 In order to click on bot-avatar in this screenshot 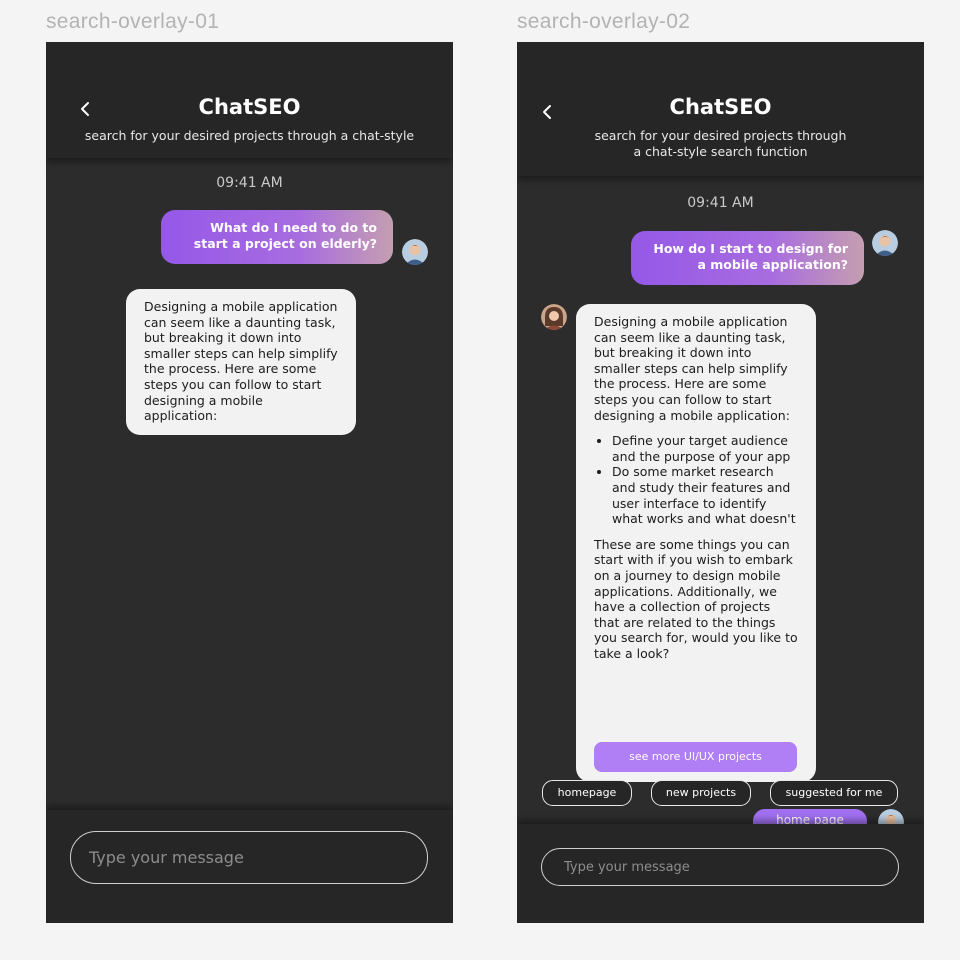, I will do `click(554, 317)`.